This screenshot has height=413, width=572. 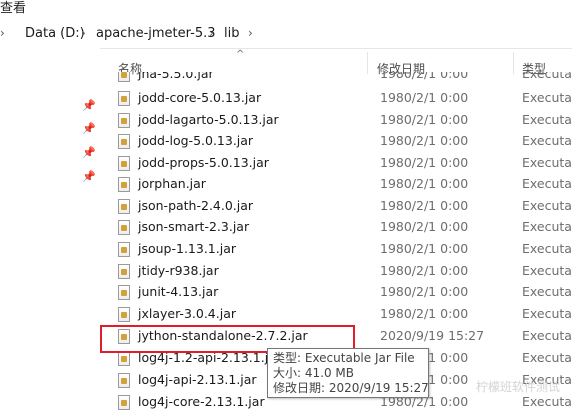 What do you see at coordinates (336, 292) in the screenshot?
I see `file-row: junit-4.13.jar 1980/2/1 0:00 Executab` at bounding box center [336, 292].